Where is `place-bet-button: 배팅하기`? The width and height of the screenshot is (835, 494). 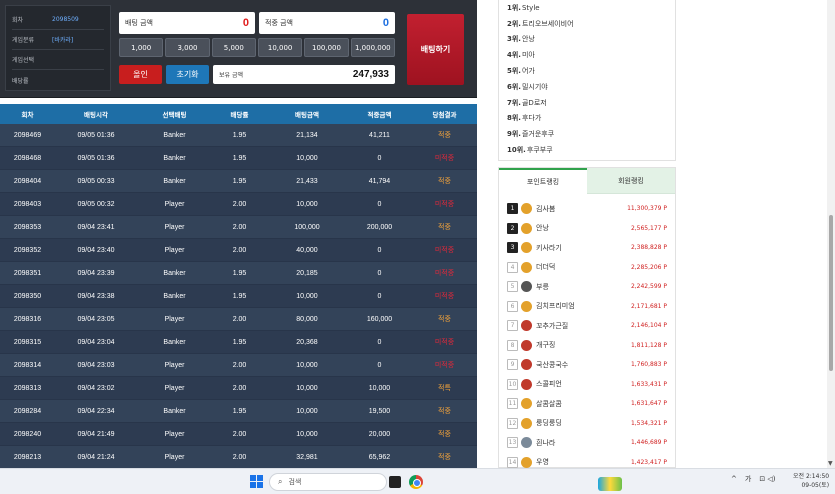
place-bet-button: 배팅하기 is located at coordinates (435, 49).